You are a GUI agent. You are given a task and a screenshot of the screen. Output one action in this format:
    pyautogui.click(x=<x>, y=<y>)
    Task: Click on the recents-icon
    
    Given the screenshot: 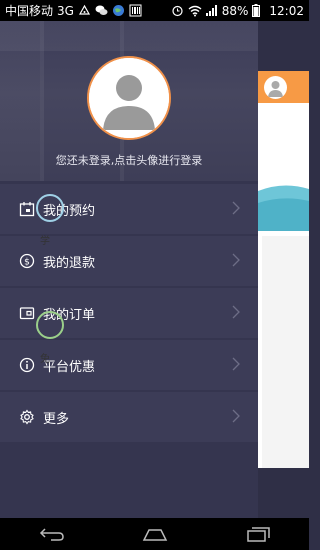 What is the action you would take?
    pyautogui.click(x=258, y=534)
    